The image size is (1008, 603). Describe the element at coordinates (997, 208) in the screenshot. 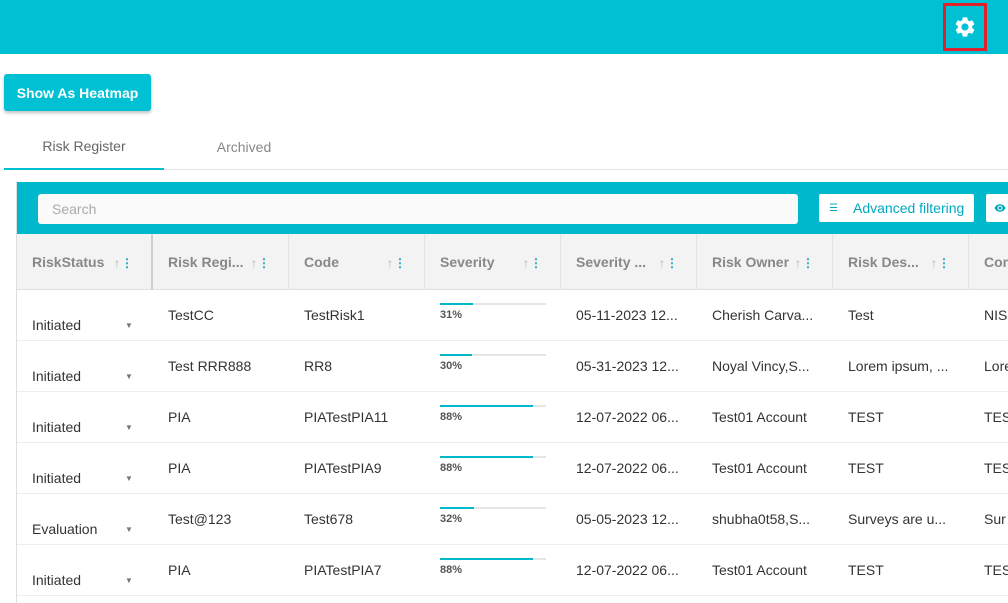

I see `view-options-button` at that location.